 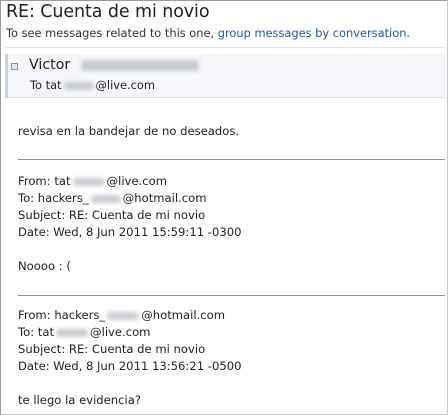 I want to click on quoted-to-prefix: To: hackers_, so click(x=53, y=198).